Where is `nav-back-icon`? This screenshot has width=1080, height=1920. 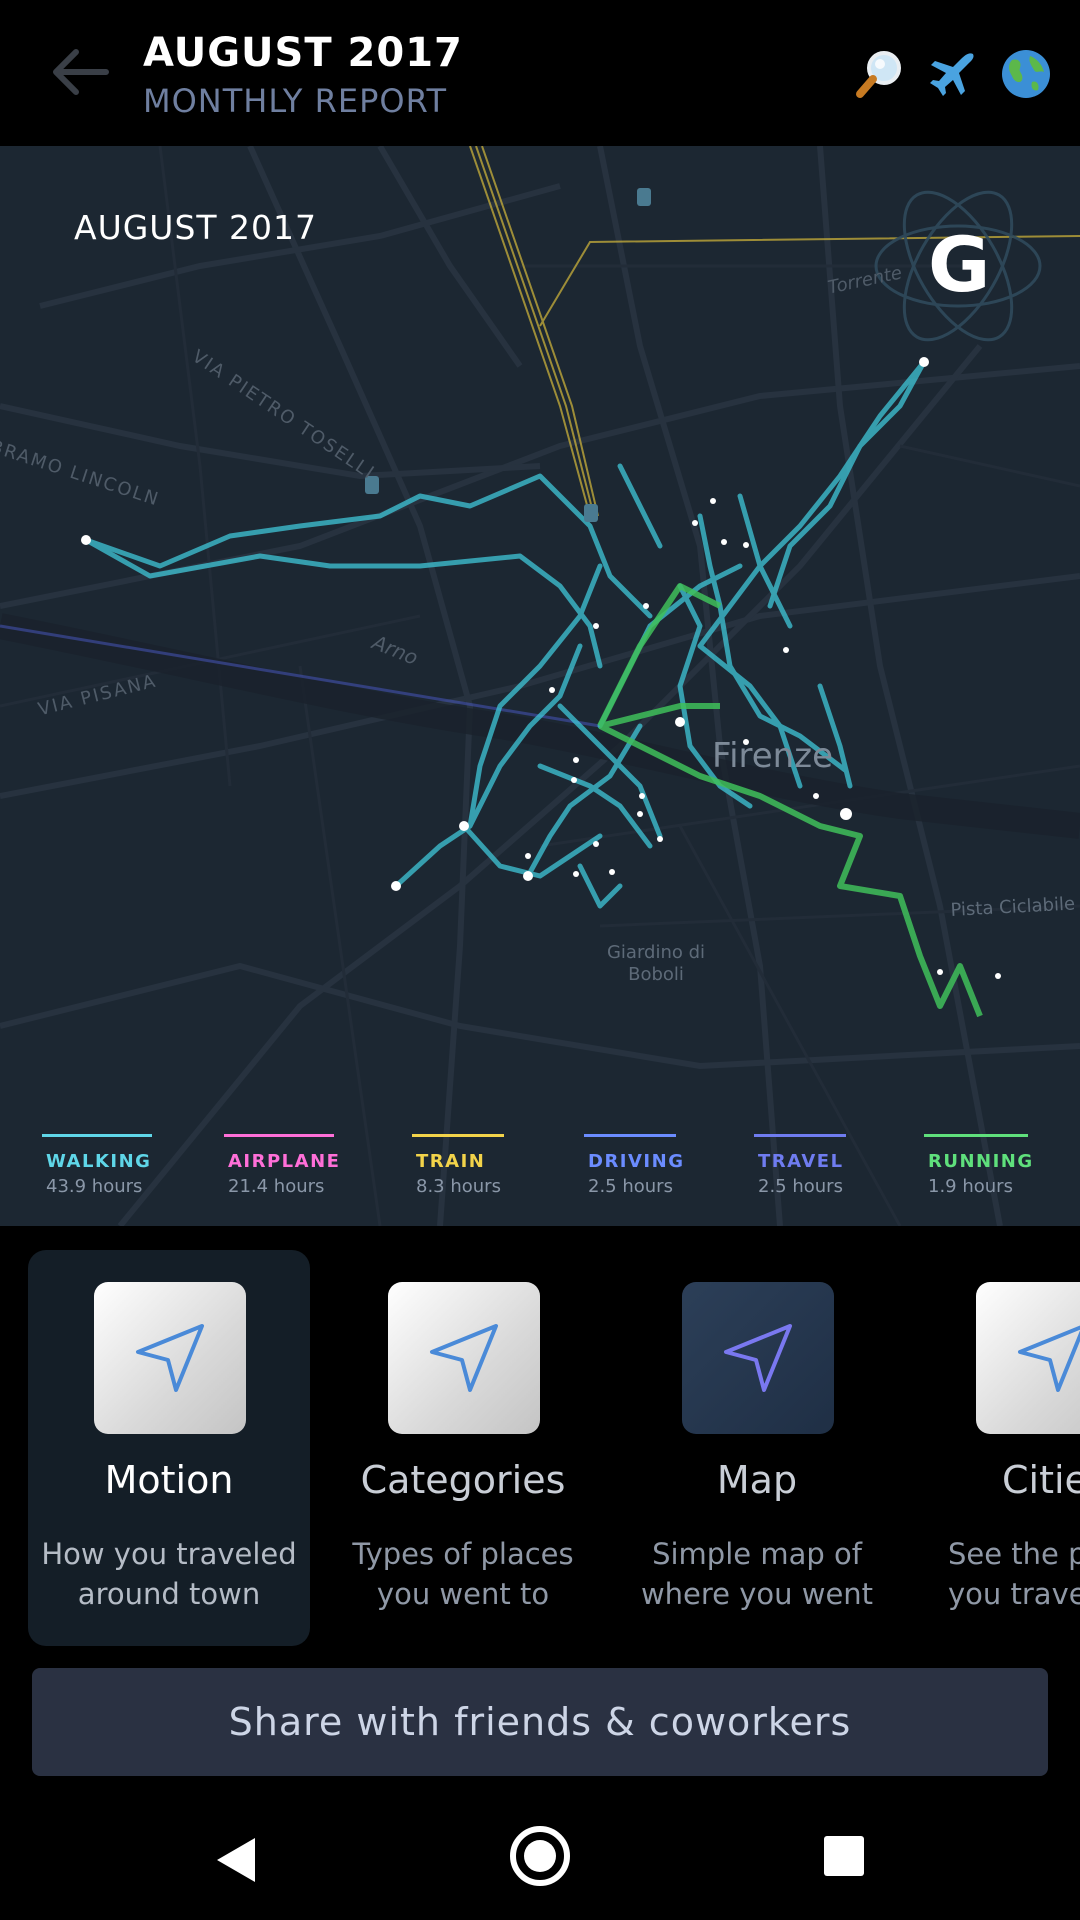 nav-back-icon is located at coordinates (236, 1860).